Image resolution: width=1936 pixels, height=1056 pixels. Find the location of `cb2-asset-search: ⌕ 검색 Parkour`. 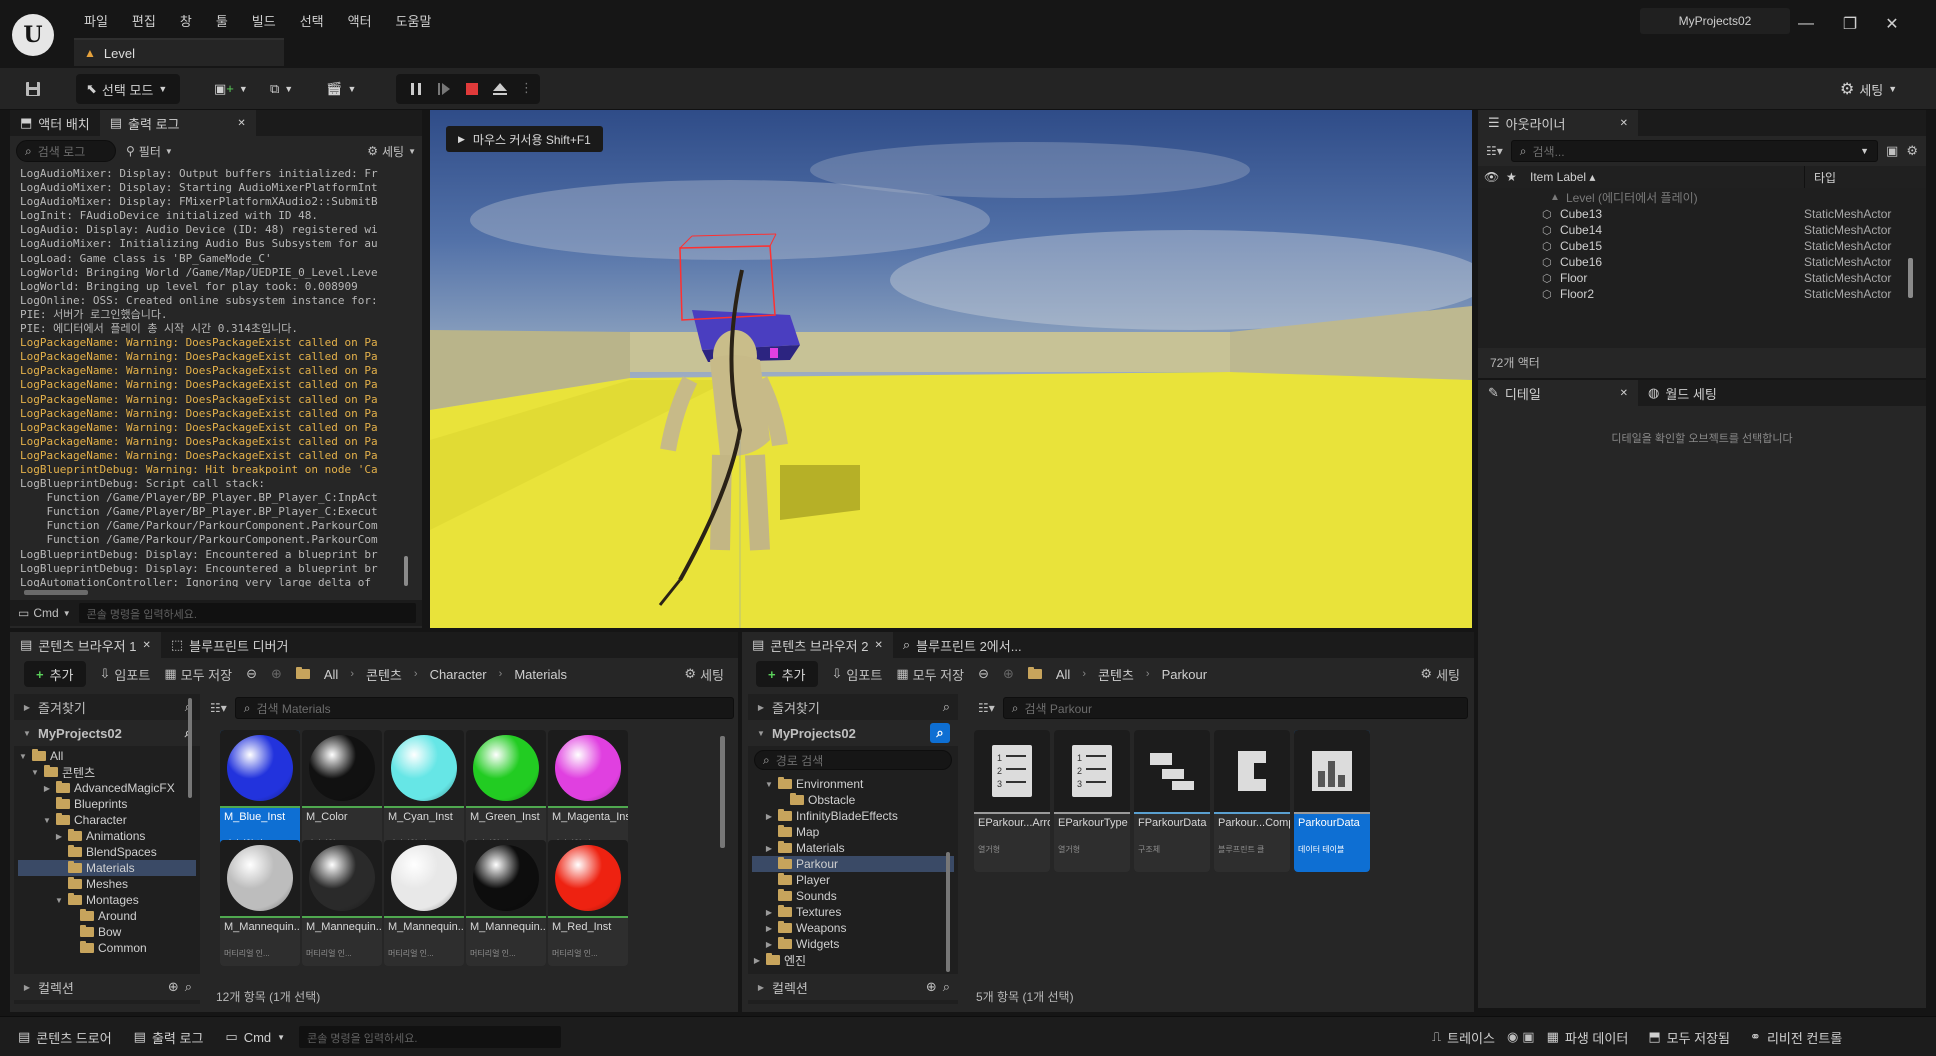

cb2-asset-search: ⌕ 검색 Parkour is located at coordinates (1235, 708).